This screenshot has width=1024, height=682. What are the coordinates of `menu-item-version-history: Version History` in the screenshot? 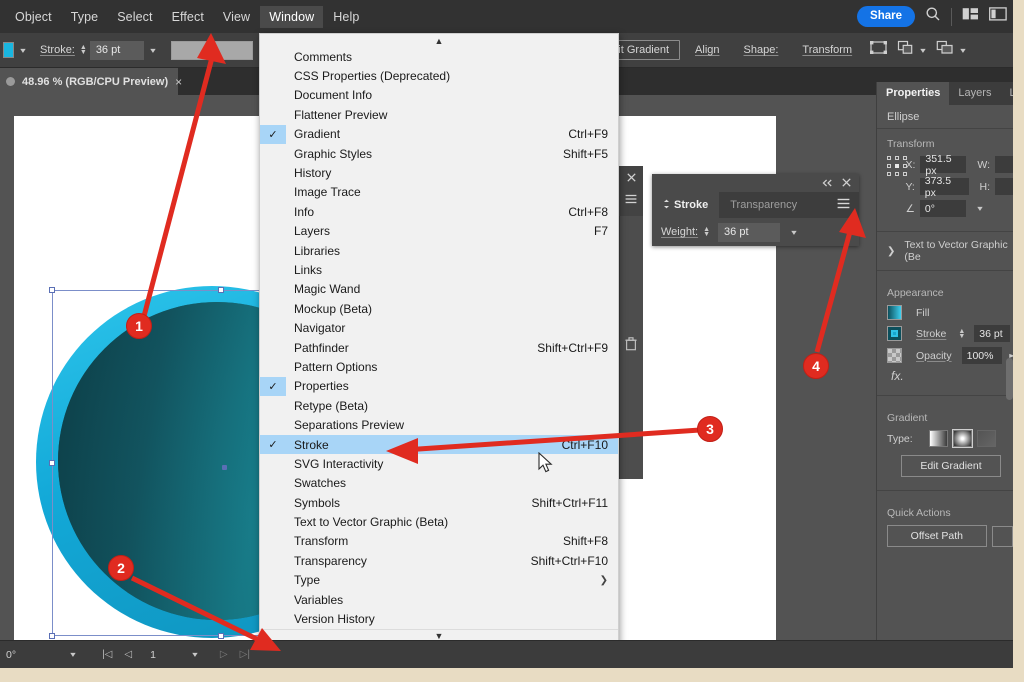 It's located at (439, 618).